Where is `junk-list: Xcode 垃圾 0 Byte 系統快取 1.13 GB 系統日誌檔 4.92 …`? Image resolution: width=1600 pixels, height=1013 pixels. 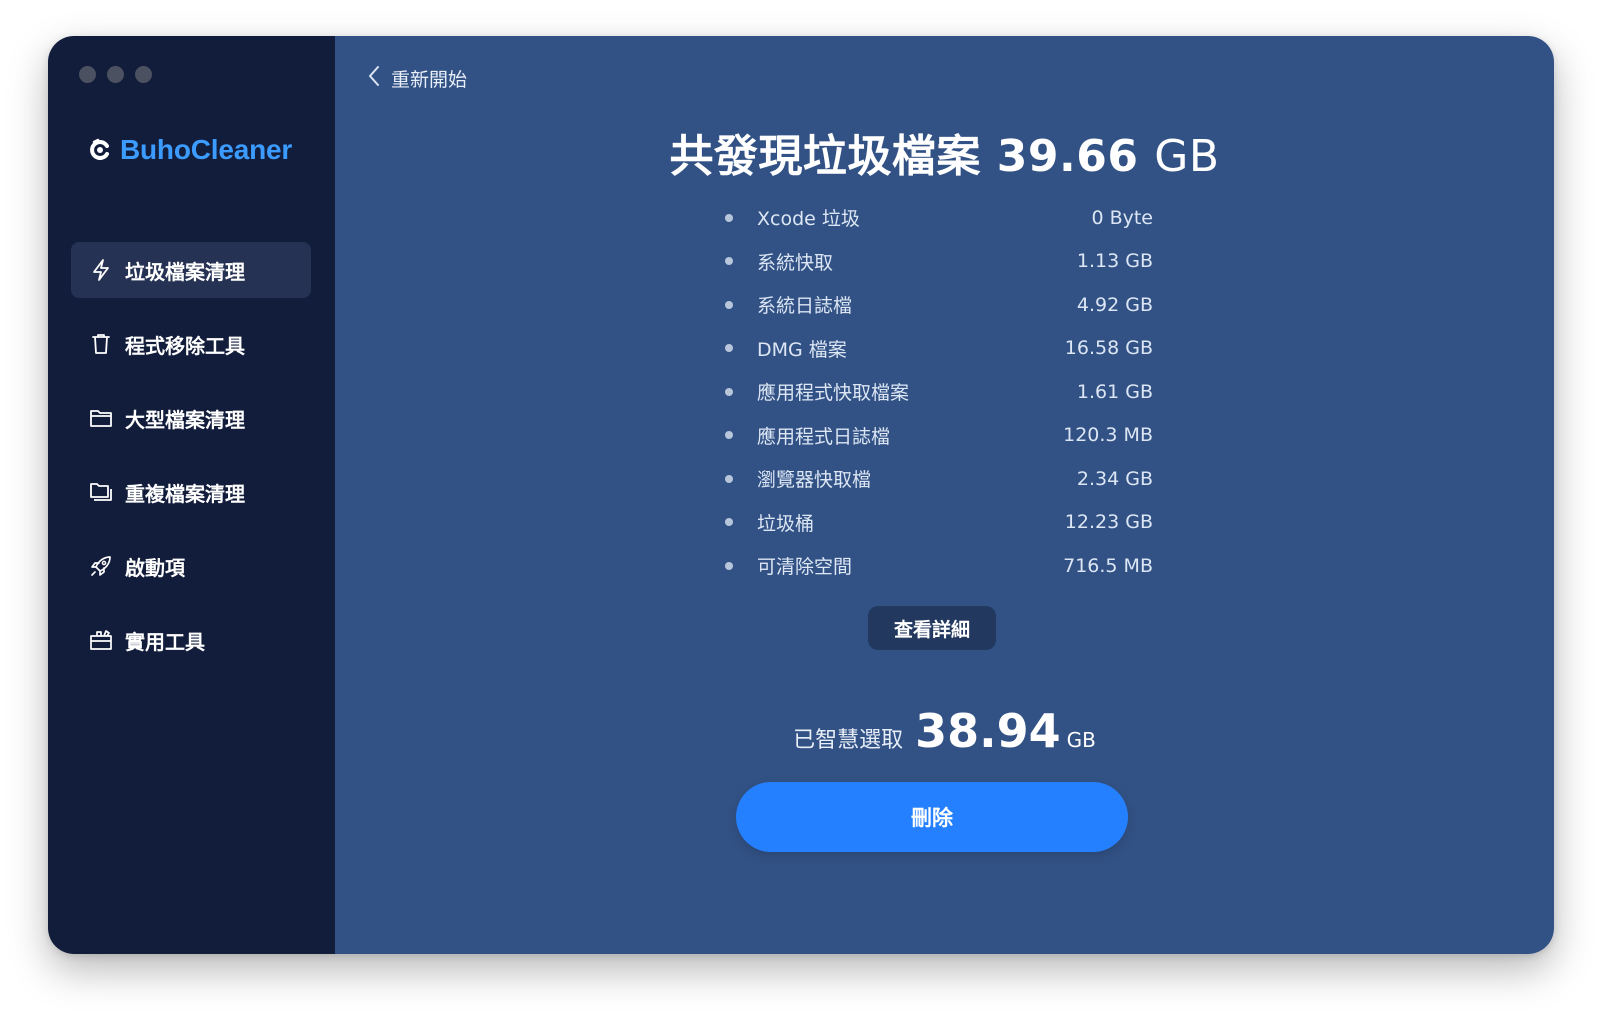
junk-list: Xcode 垃圾 0 Byte 系統快取 1.13 GB 系統日誌檔 4.92 … is located at coordinates (939, 392).